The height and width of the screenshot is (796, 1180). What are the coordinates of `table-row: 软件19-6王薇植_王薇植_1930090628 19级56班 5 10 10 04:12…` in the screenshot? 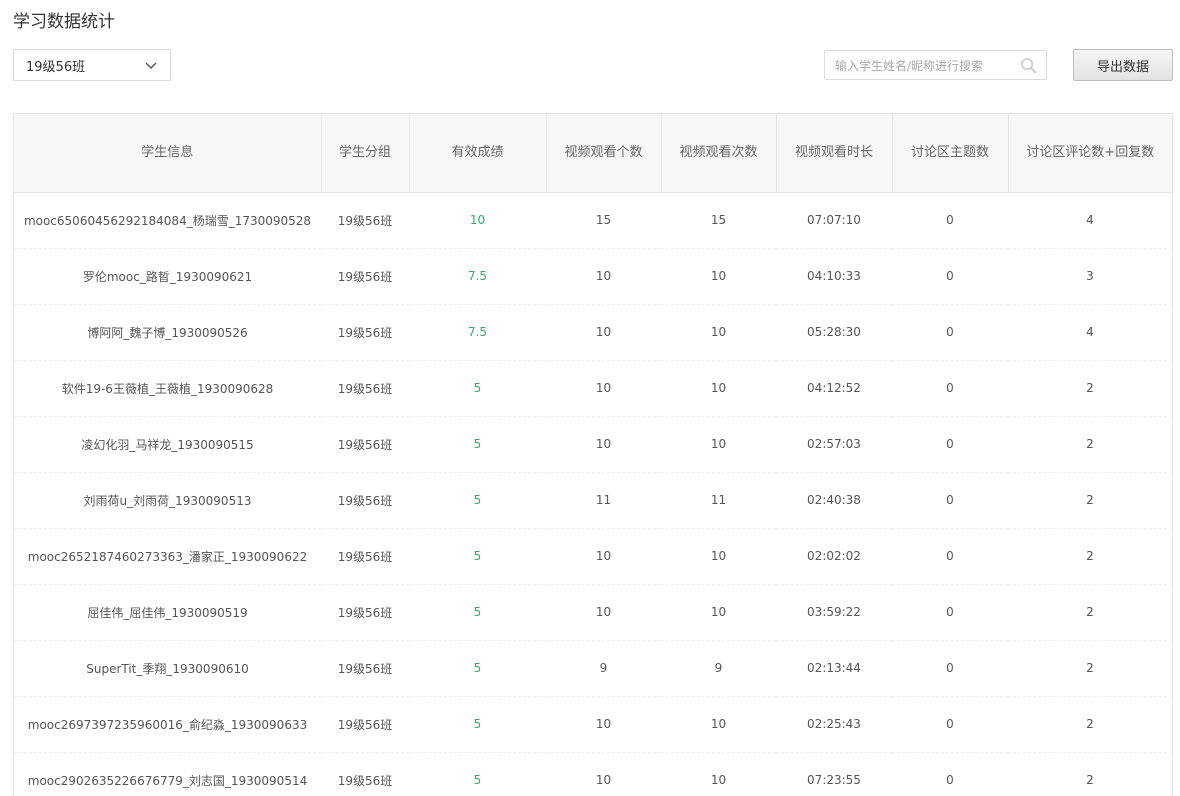 It's located at (593, 388).